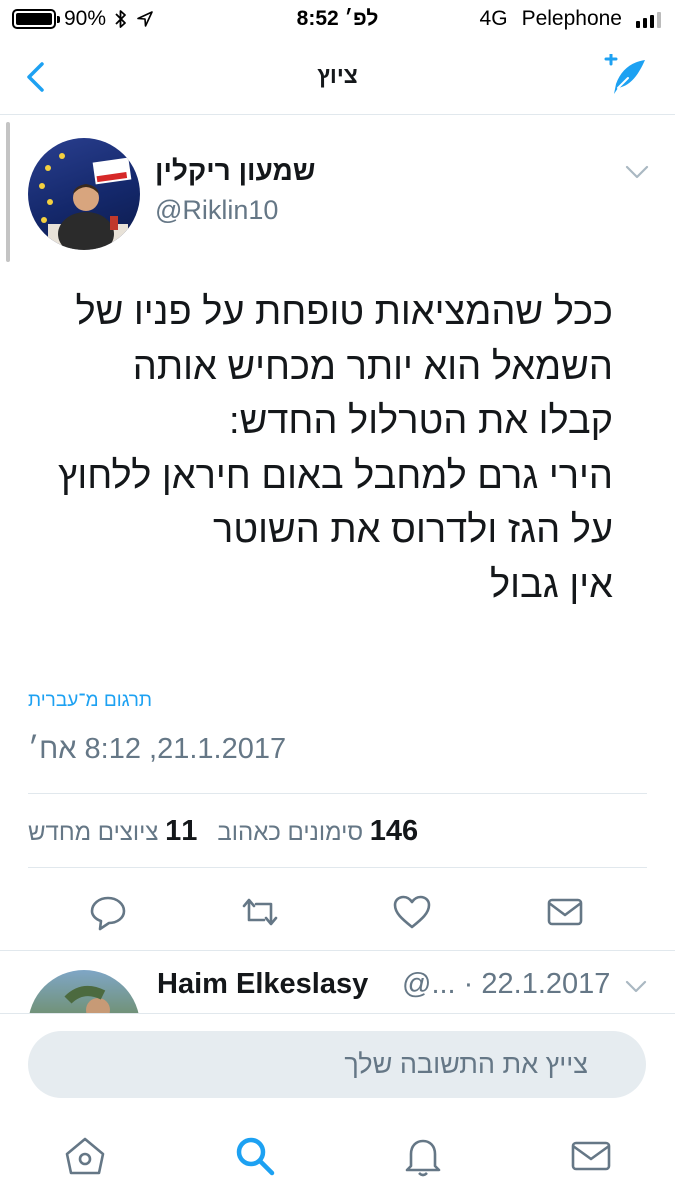 This screenshot has height=1200, width=675. Describe the element at coordinates (372, 366) in the screenshot. I see `tweet-line: השמאל הוא יותר מכחיש אותה` at that location.